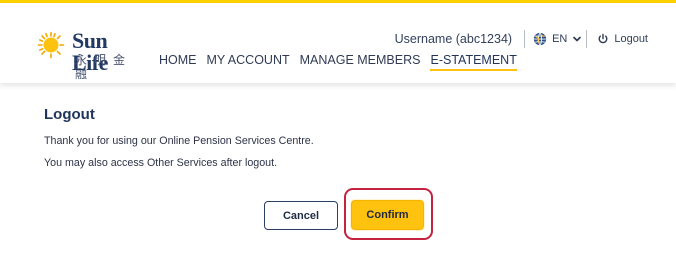 This screenshot has width=676, height=258. I want to click on logout-link: Logout, so click(622, 39).